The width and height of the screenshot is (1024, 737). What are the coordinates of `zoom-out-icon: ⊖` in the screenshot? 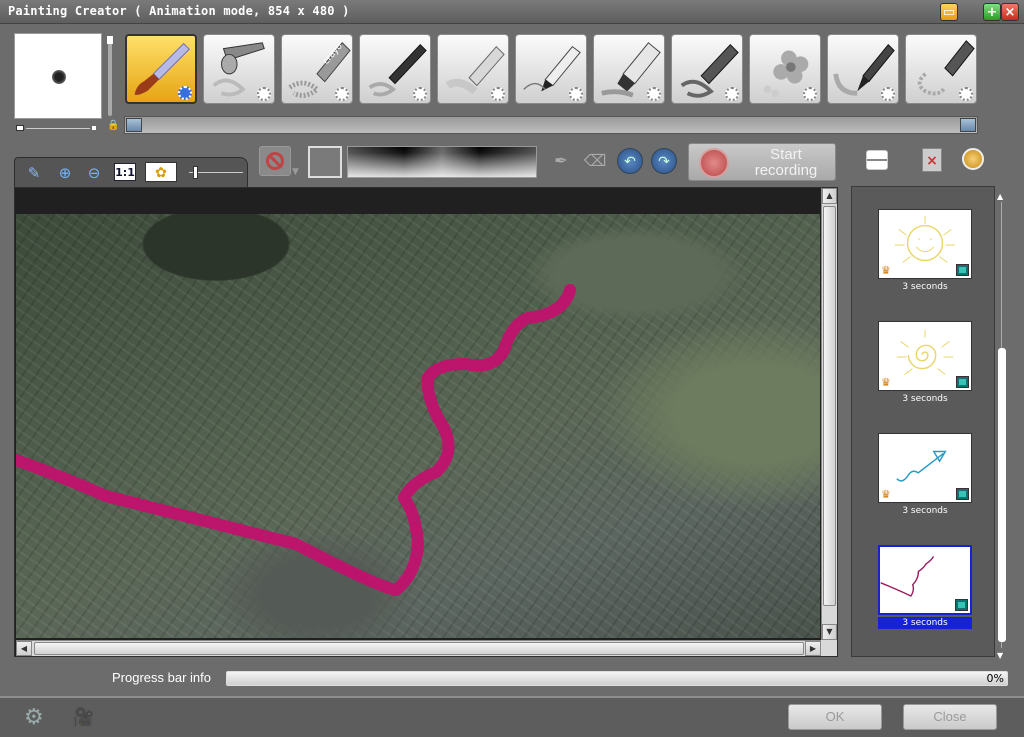 It's located at (94, 173).